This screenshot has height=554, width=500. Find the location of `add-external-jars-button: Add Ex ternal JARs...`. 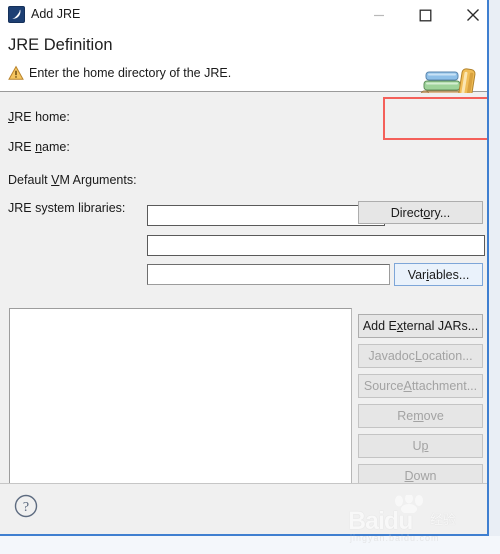

add-external-jars-button: Add Ex ternal JARs... is located at coordinates (420, 326).